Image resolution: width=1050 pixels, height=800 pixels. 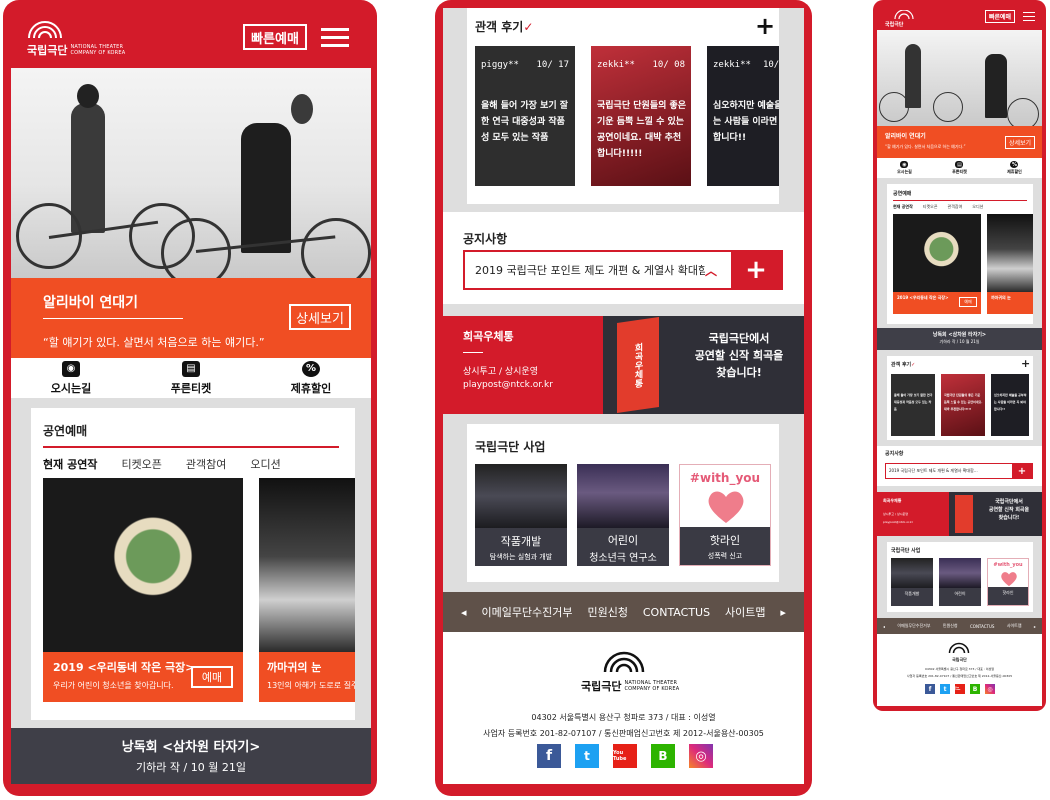 What do you see at coordinates (335, 37) in the screenshot?
I see `hamburger-icon` at bounding box center [335, 37].